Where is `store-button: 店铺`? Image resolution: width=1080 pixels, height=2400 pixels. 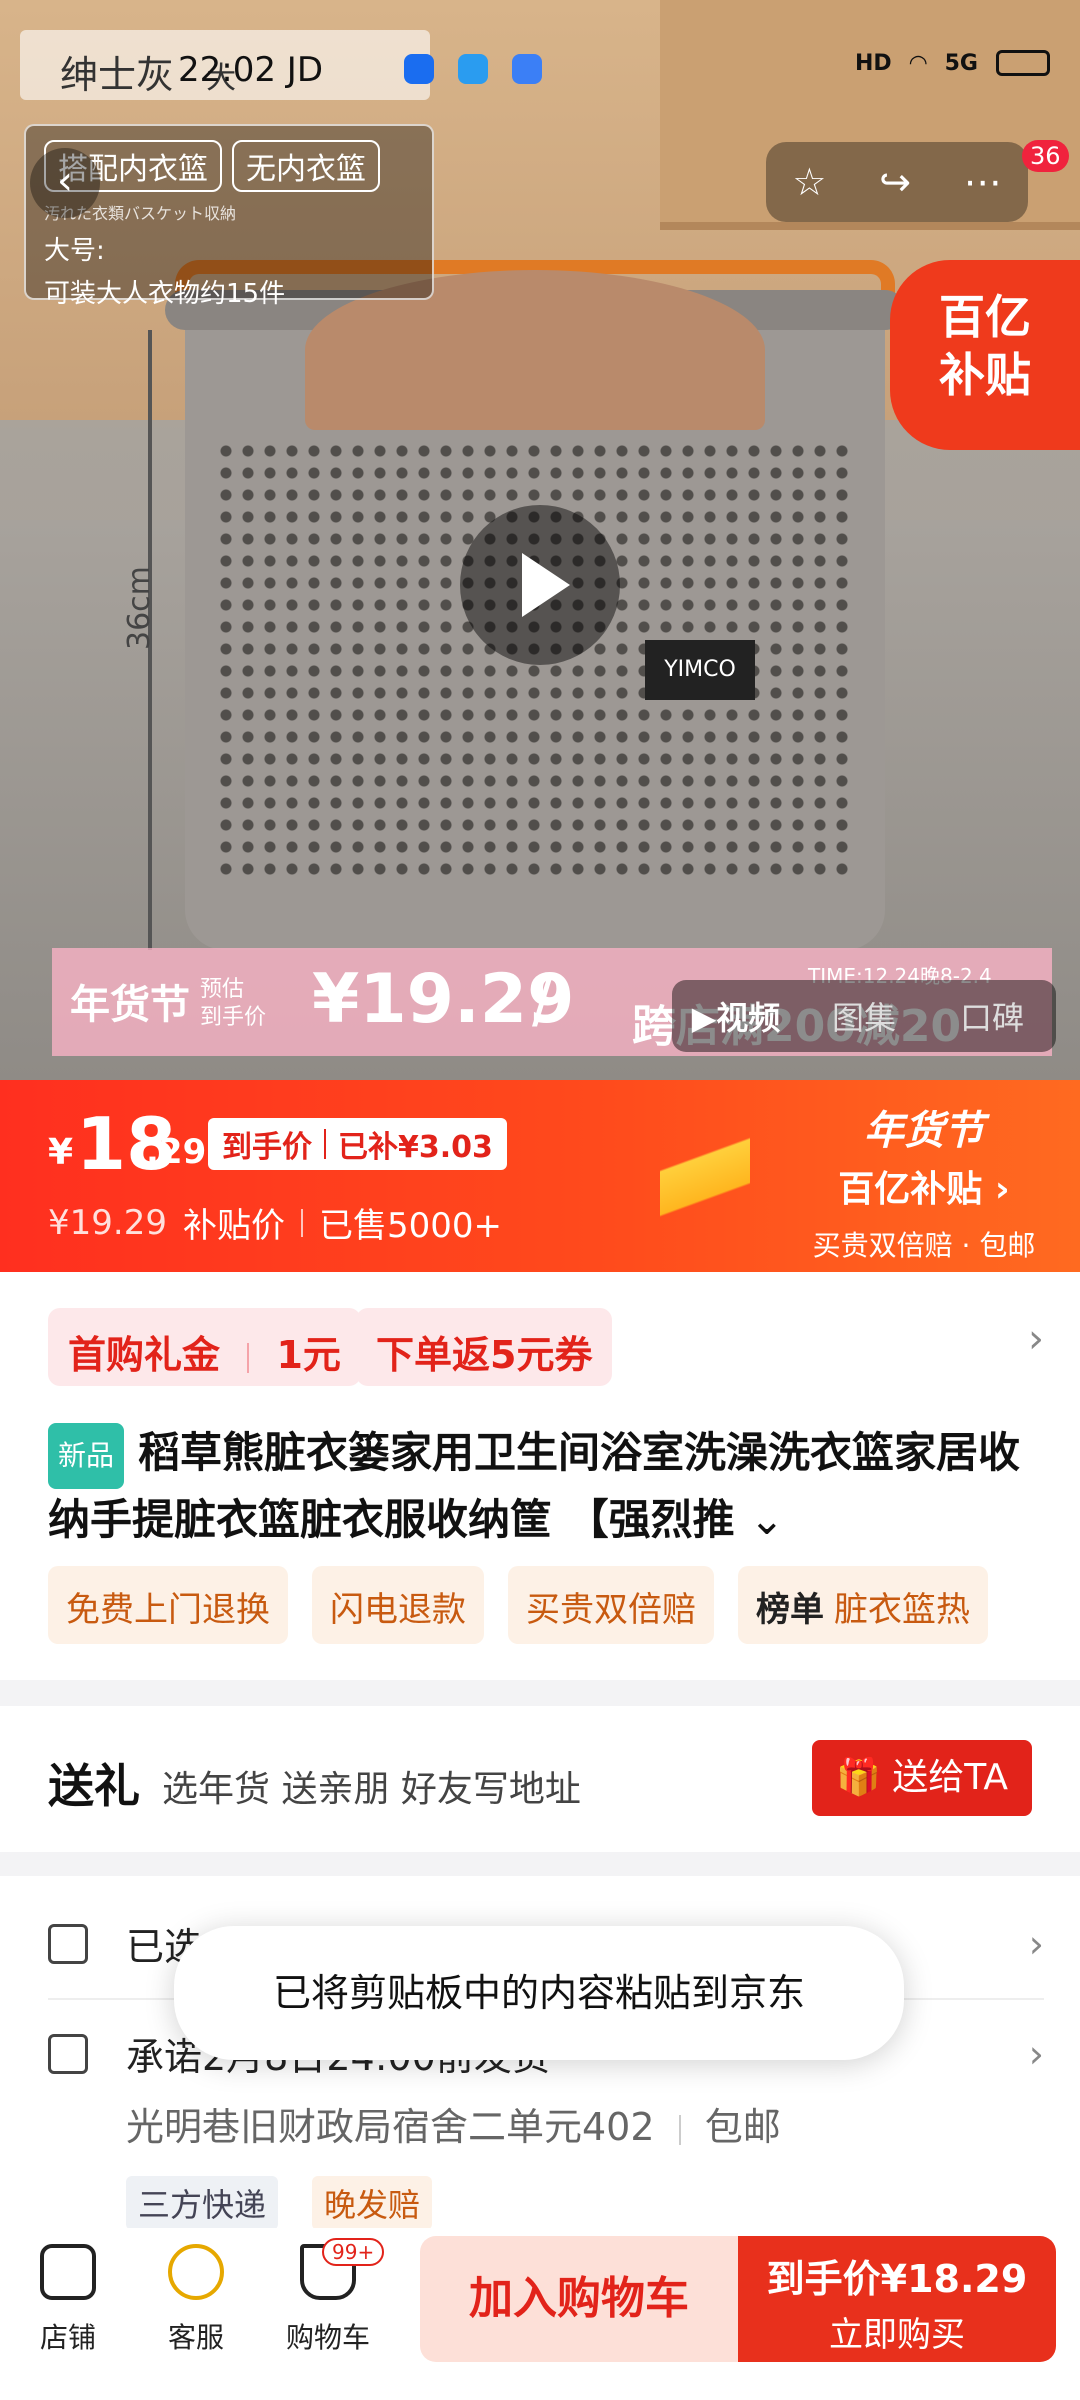
store-button: 店铺 is located at coordinates (68, 2300).